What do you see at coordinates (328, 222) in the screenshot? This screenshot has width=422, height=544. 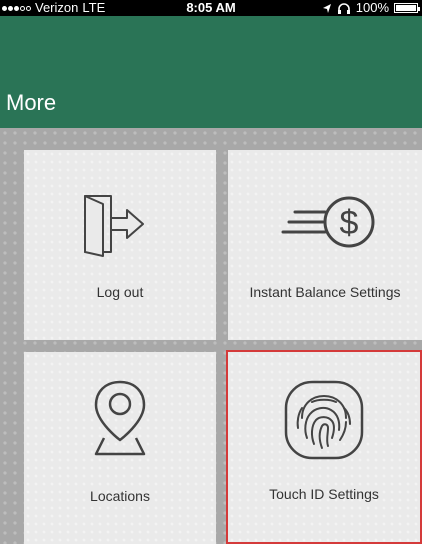 I see `dollar-speed-icon: $` at bounding box center [328, 222].